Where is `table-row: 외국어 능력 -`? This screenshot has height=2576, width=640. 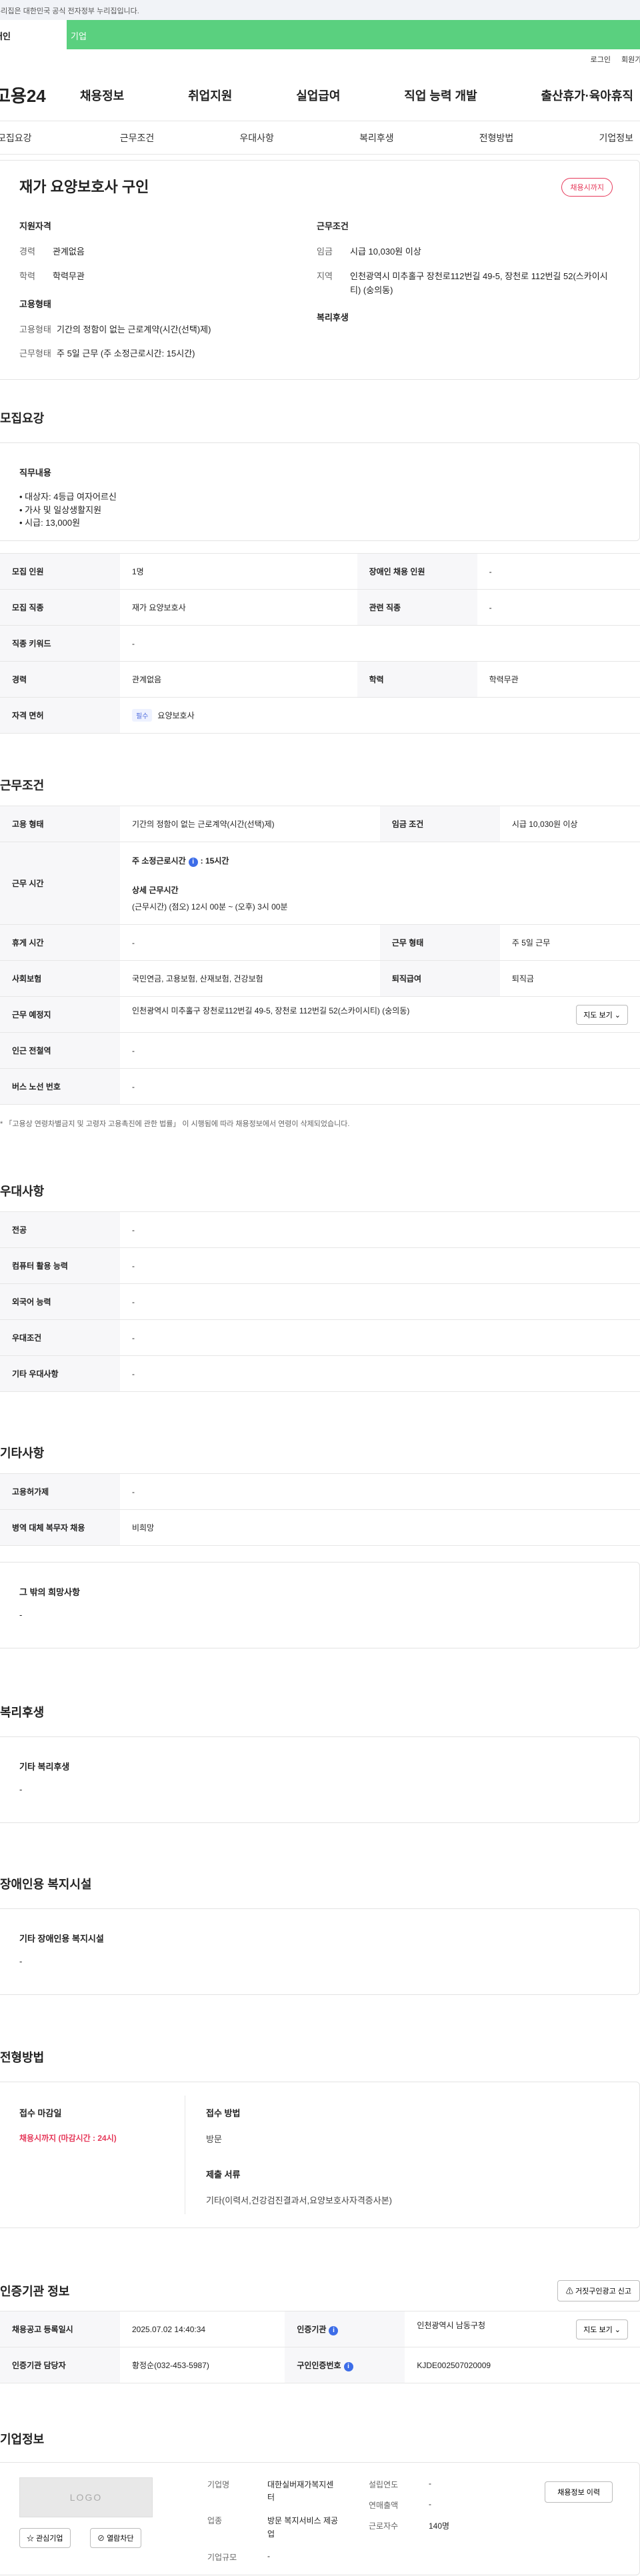 table-row: 외국어 능력 - is located at coordinates (320, 1301).